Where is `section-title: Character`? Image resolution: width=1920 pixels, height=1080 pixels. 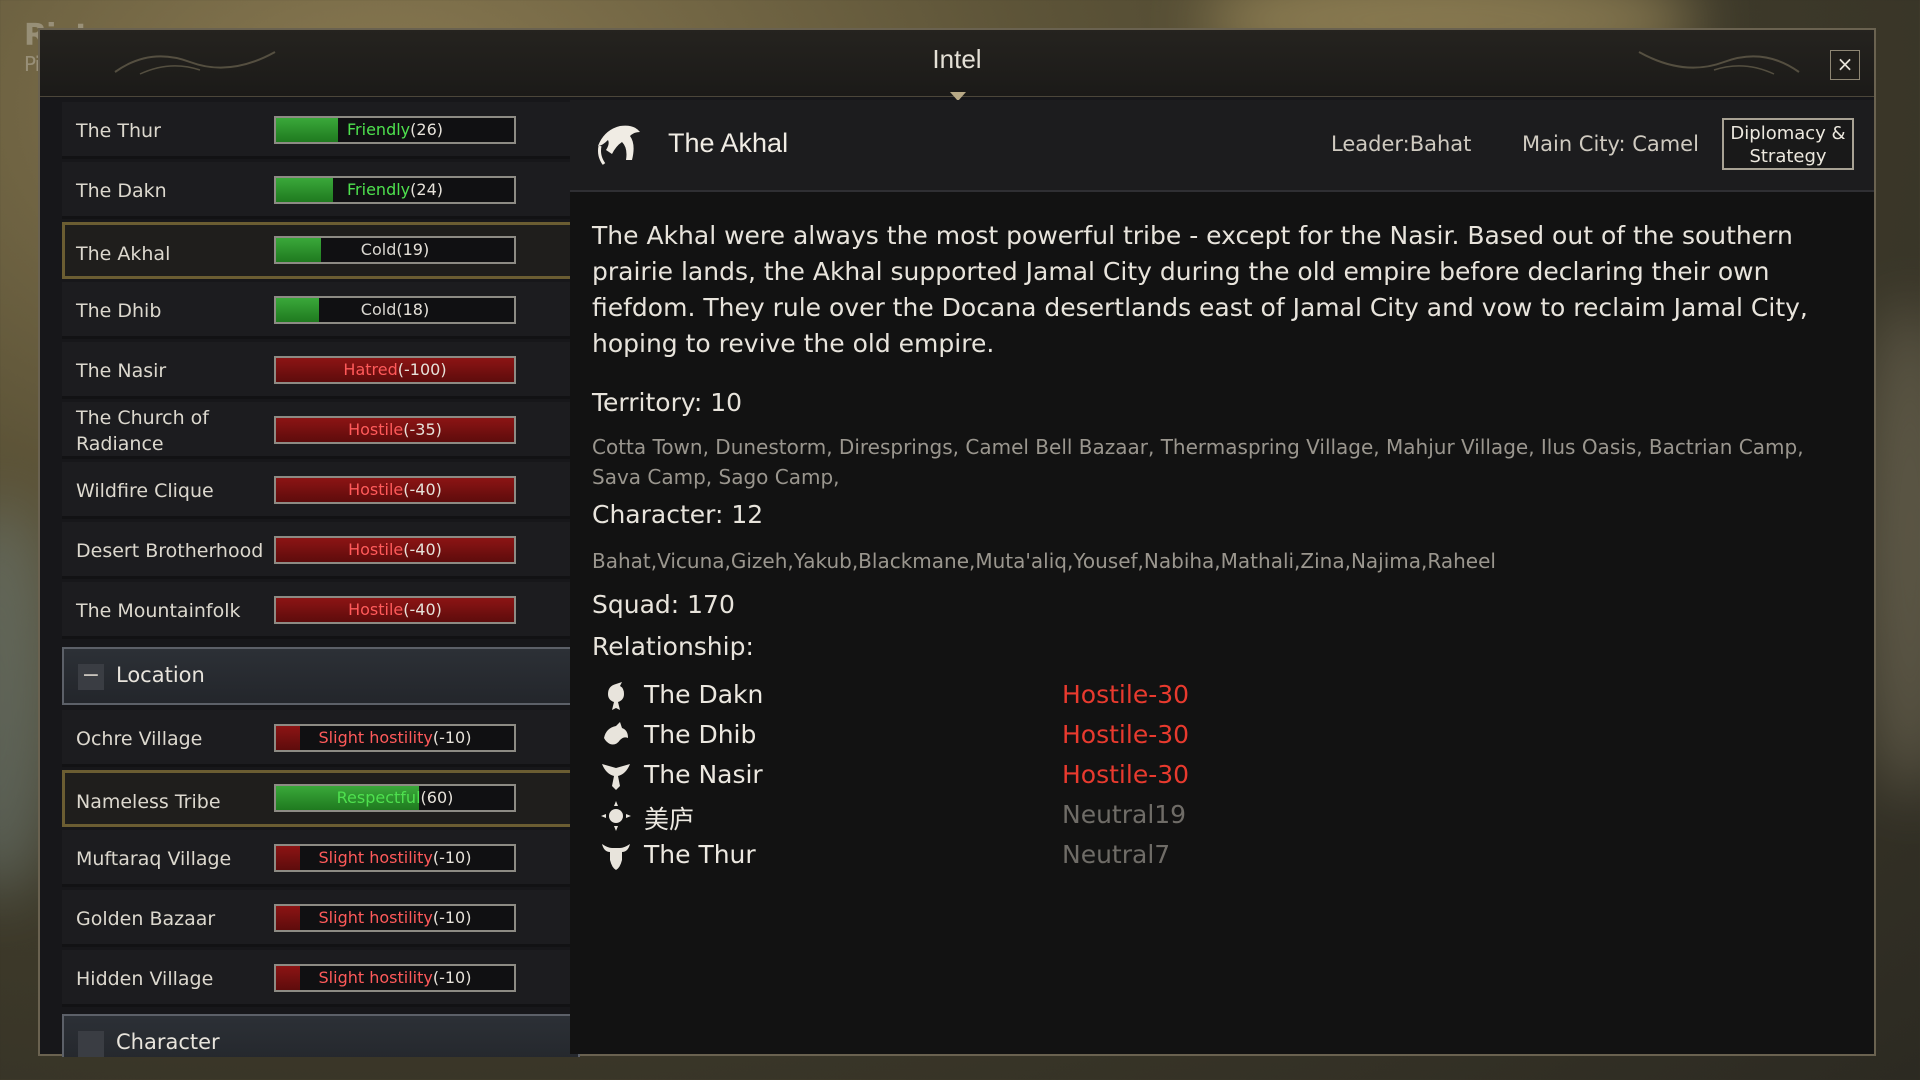
section-title: Character is located at coordinates (168, 1042).